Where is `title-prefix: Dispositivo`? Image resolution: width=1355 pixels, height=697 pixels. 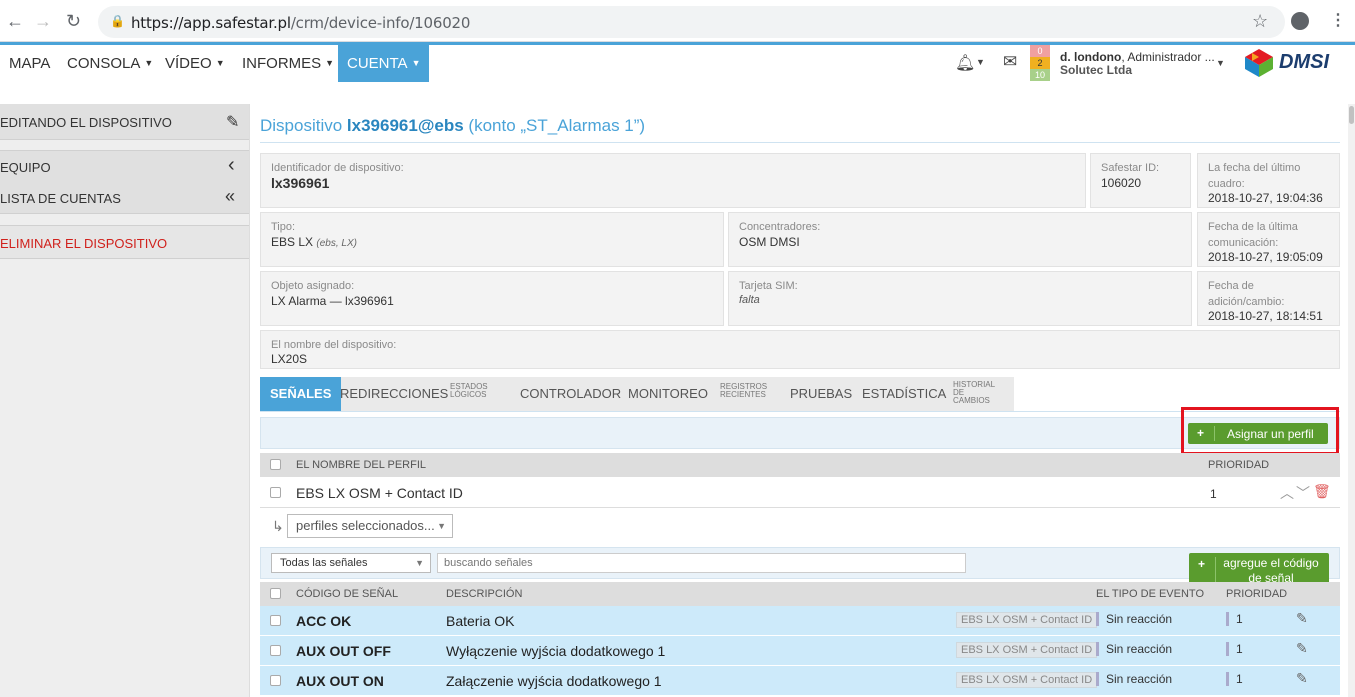 title-prefix: Dispositivo is located at coordinates (303, 125).